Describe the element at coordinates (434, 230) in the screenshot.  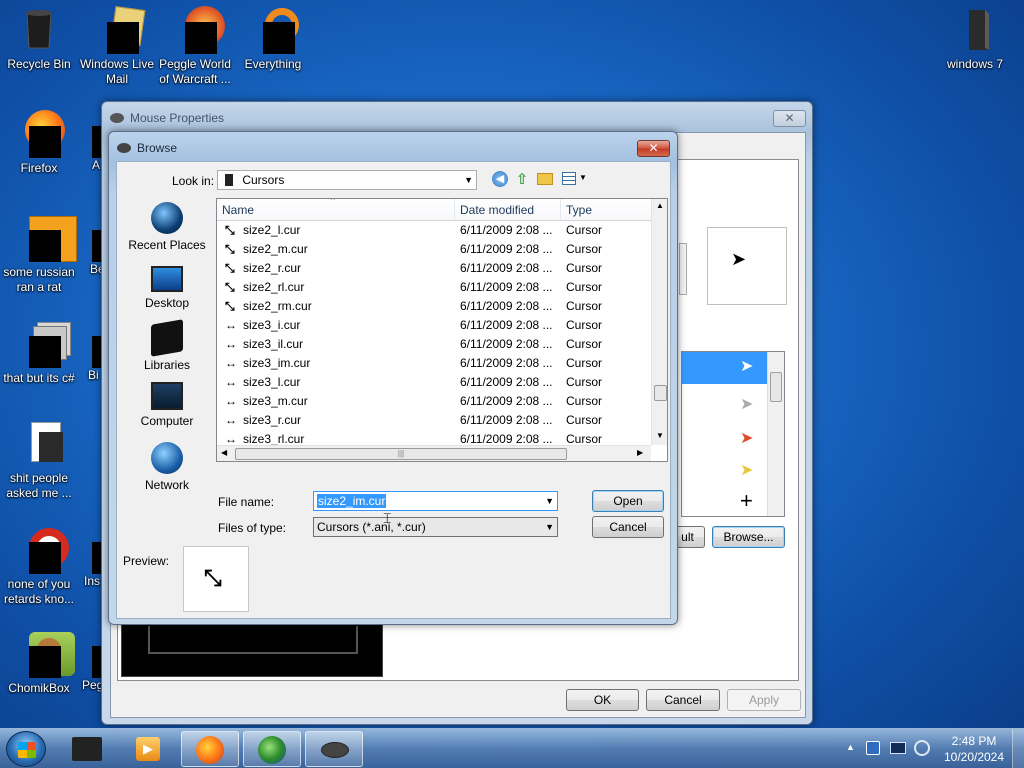
I see `file-row: ⤡ size2_l.cur 6/11/2009 2:08 ... Cursor` at that location.